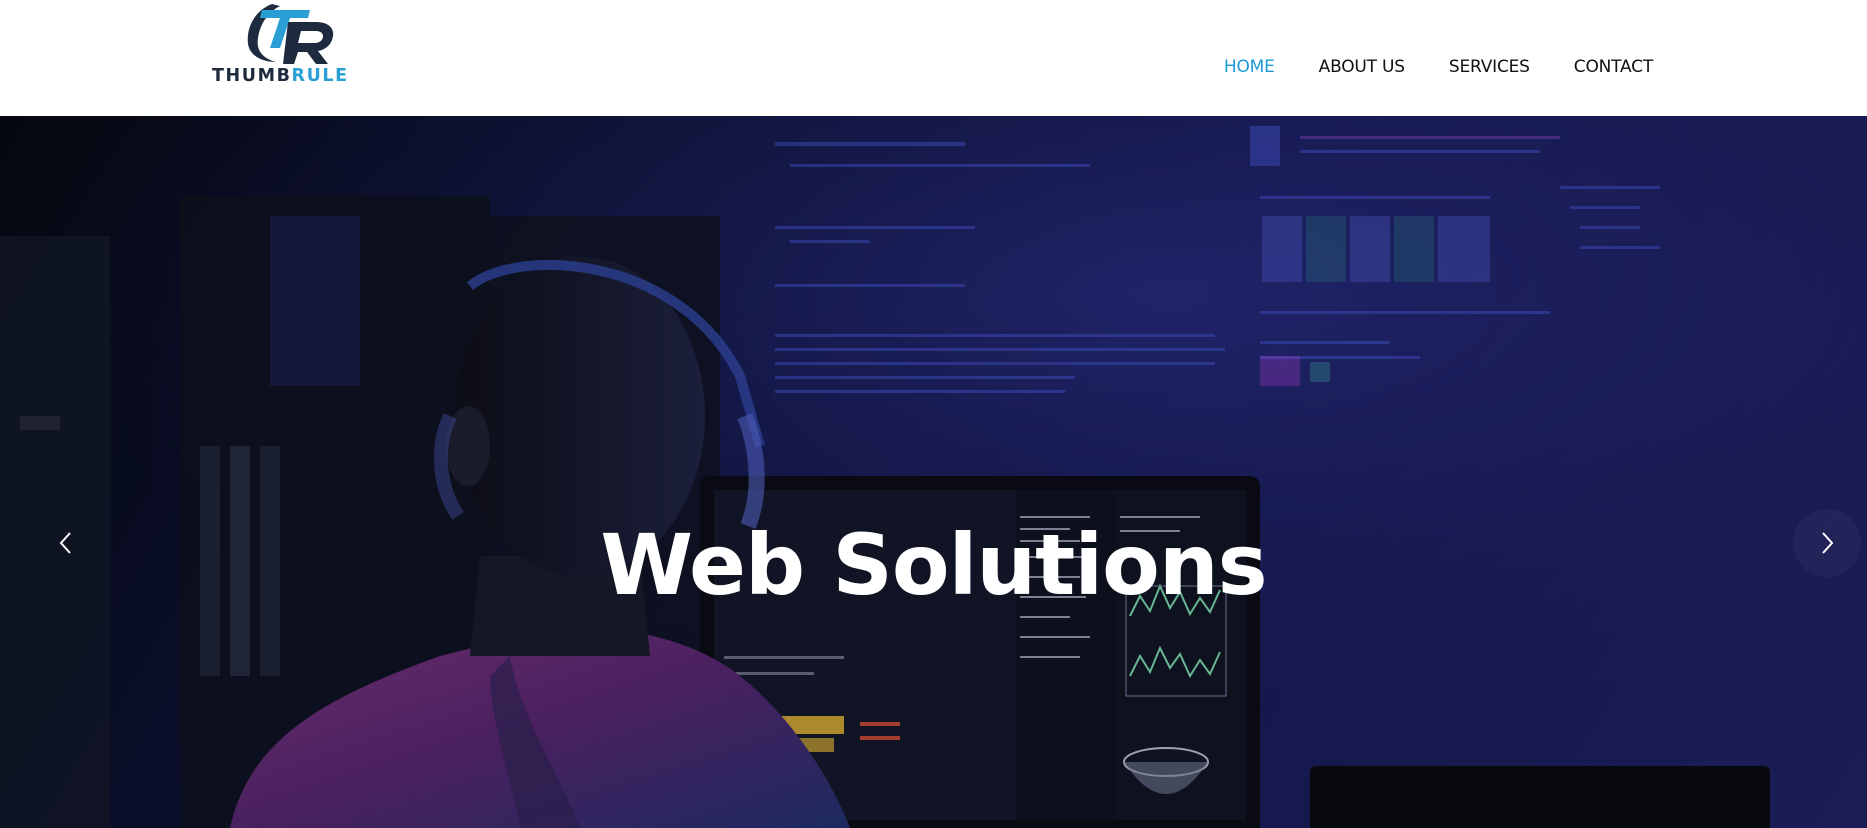 Image resolution: width=1867 pixels, height=828 pixels. Describe the element at coordinates (1362, 67) in the screenshot. I see `nav-about-us: ABOUT US` at that location.